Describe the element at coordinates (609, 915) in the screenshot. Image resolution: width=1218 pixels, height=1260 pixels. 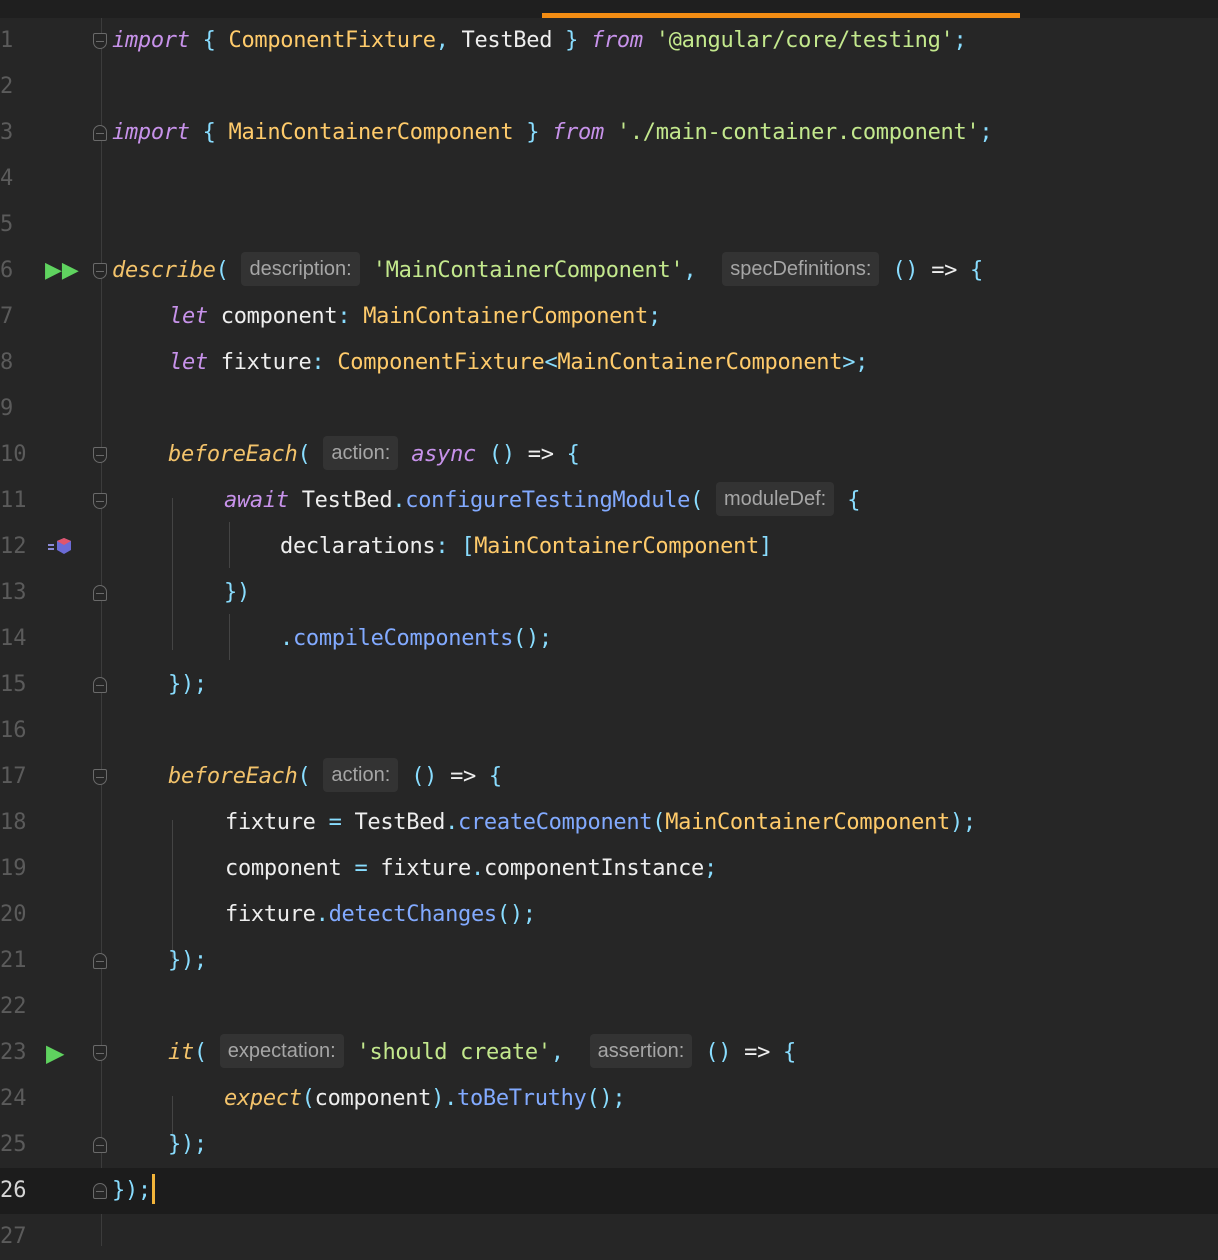
I see `code-line: 20 fixture.detectChanges();` at that location.